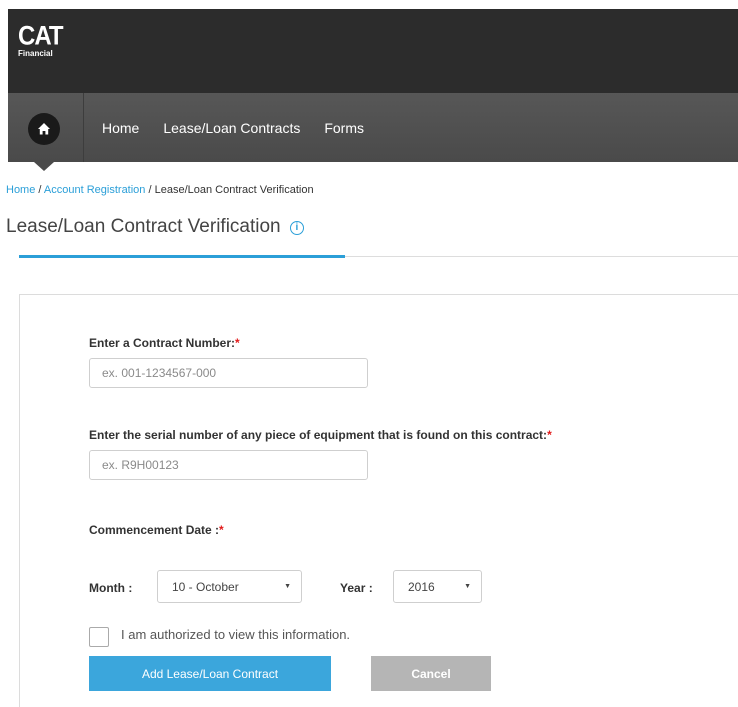  What do you see at coordinates (296, 228) in the screenshot?
I see `info-icon: i` at bounding box center [296, 228].